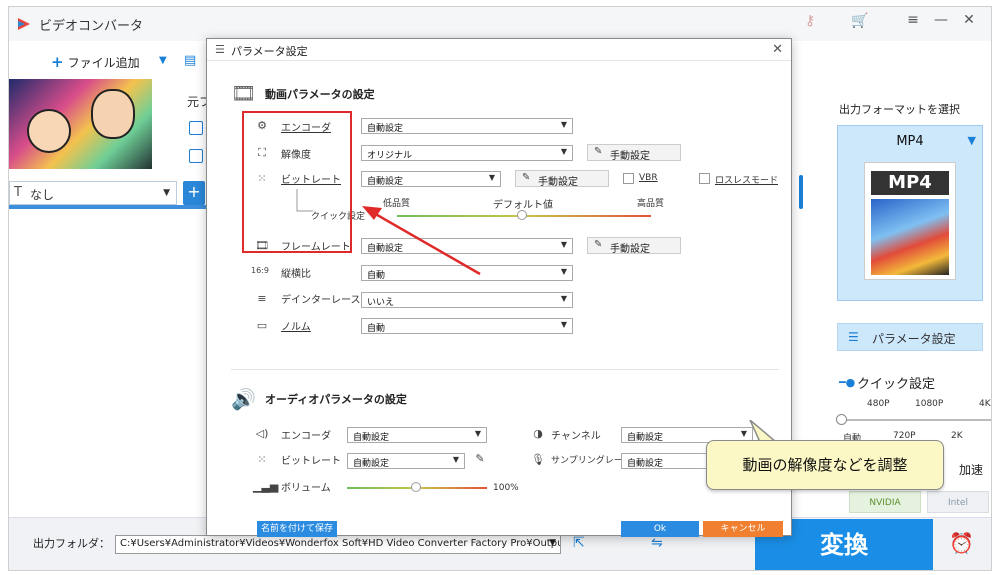 The image size is (1000, 575). Describe the element at coordinates (376, 276) in the screenshot. I see `aspect-ratio-value: 自動` at that location.